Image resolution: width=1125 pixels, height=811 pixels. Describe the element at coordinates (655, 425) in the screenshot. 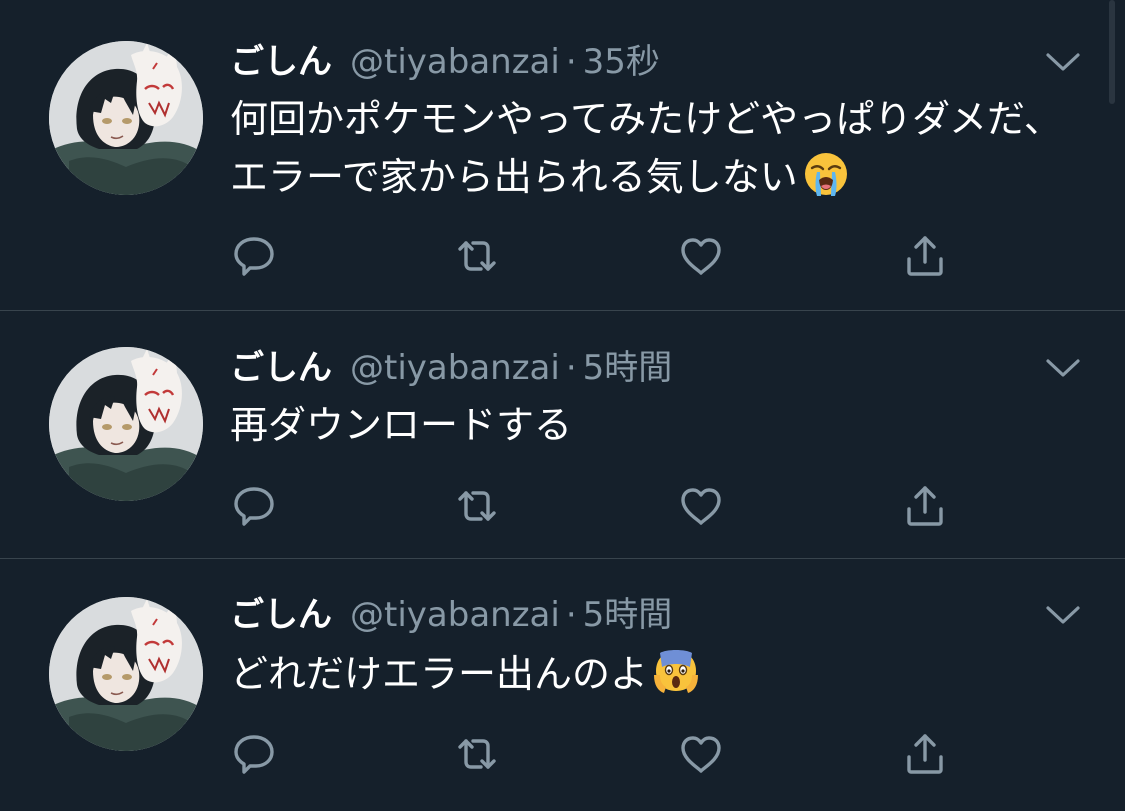

I see `tweet-text: 再ダウンロードする` at that location.